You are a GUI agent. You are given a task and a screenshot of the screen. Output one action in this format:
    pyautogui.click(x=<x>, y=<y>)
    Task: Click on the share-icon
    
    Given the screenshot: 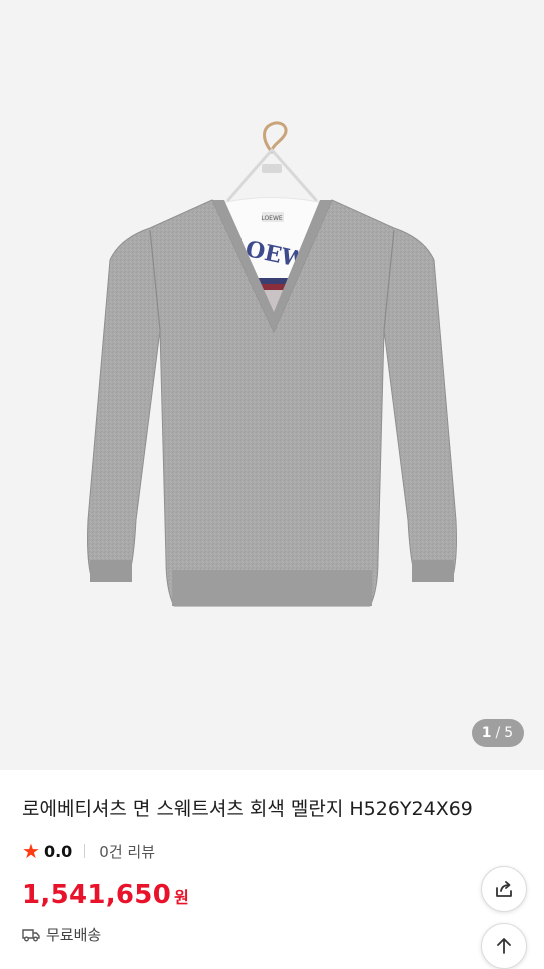 What is the action you would take?
    pyautogui.click(x=504, y=889)
    